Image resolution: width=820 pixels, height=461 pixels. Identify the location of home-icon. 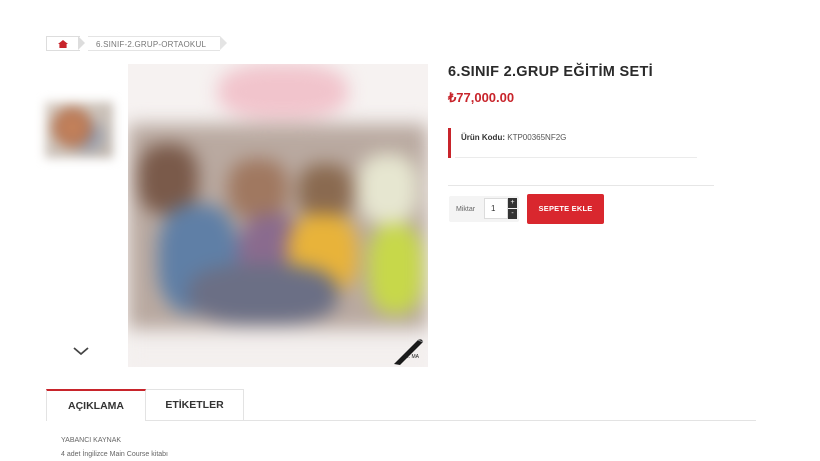
(63, 44).